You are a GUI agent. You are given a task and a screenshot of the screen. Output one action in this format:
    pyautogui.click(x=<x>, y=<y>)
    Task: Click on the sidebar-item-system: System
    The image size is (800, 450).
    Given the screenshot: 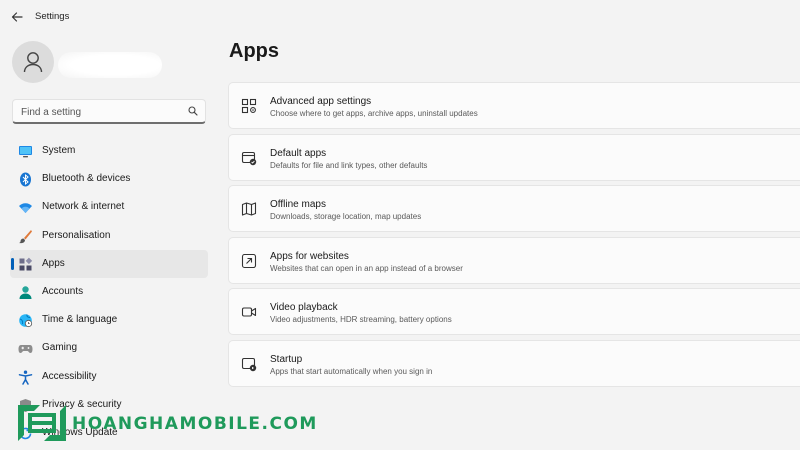 What is the action you would take?
    pyautogui.click(x=109, y=151)
    